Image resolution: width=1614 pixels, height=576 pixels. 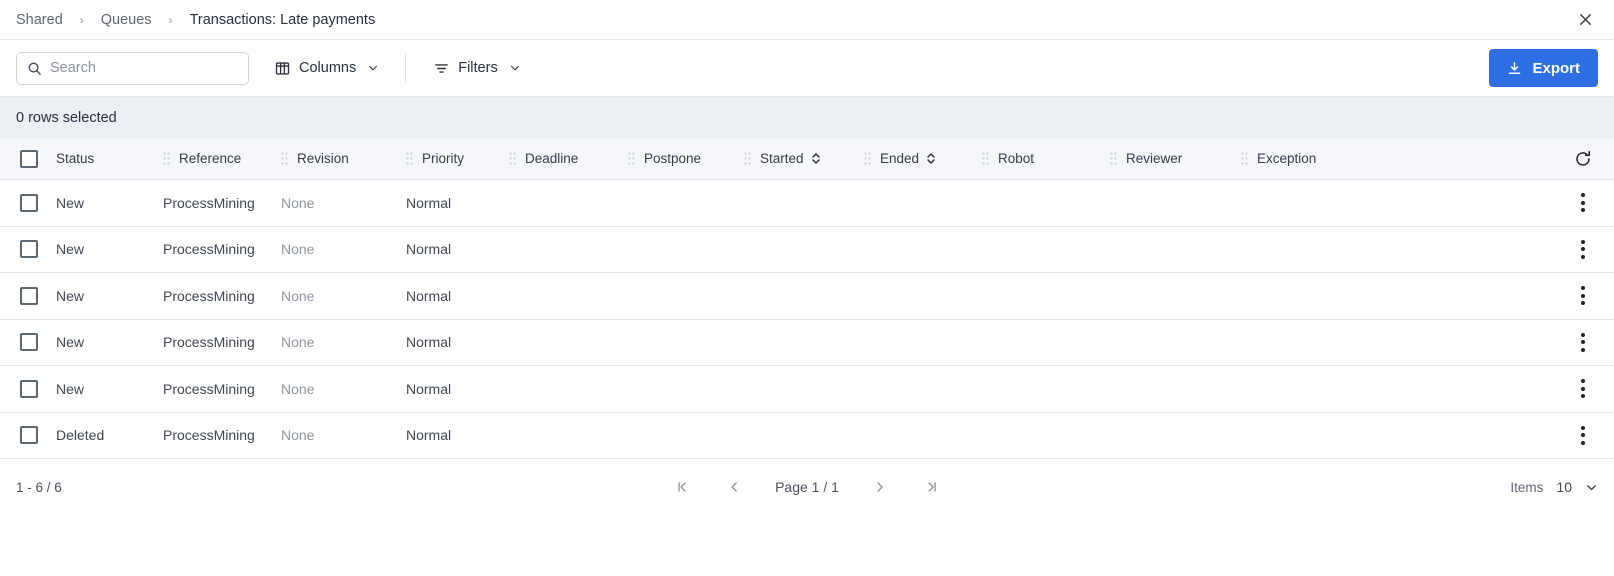 What do you see at coordinates (406, 68) in the screenshot?
I see `toolbar-divider` at bounding box center [406, 68].